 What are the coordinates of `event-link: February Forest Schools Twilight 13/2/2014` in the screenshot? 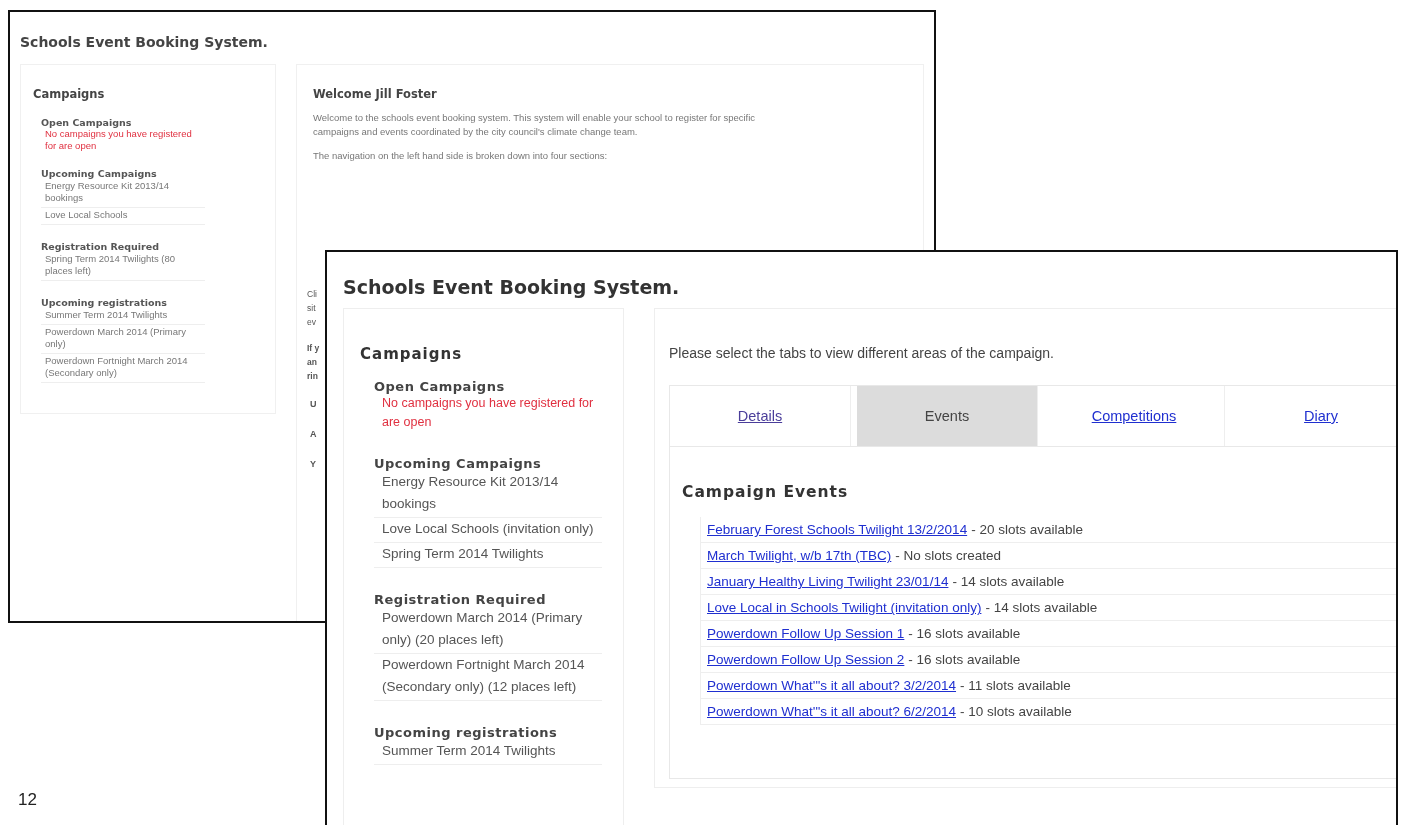 It's located at (837, 529).